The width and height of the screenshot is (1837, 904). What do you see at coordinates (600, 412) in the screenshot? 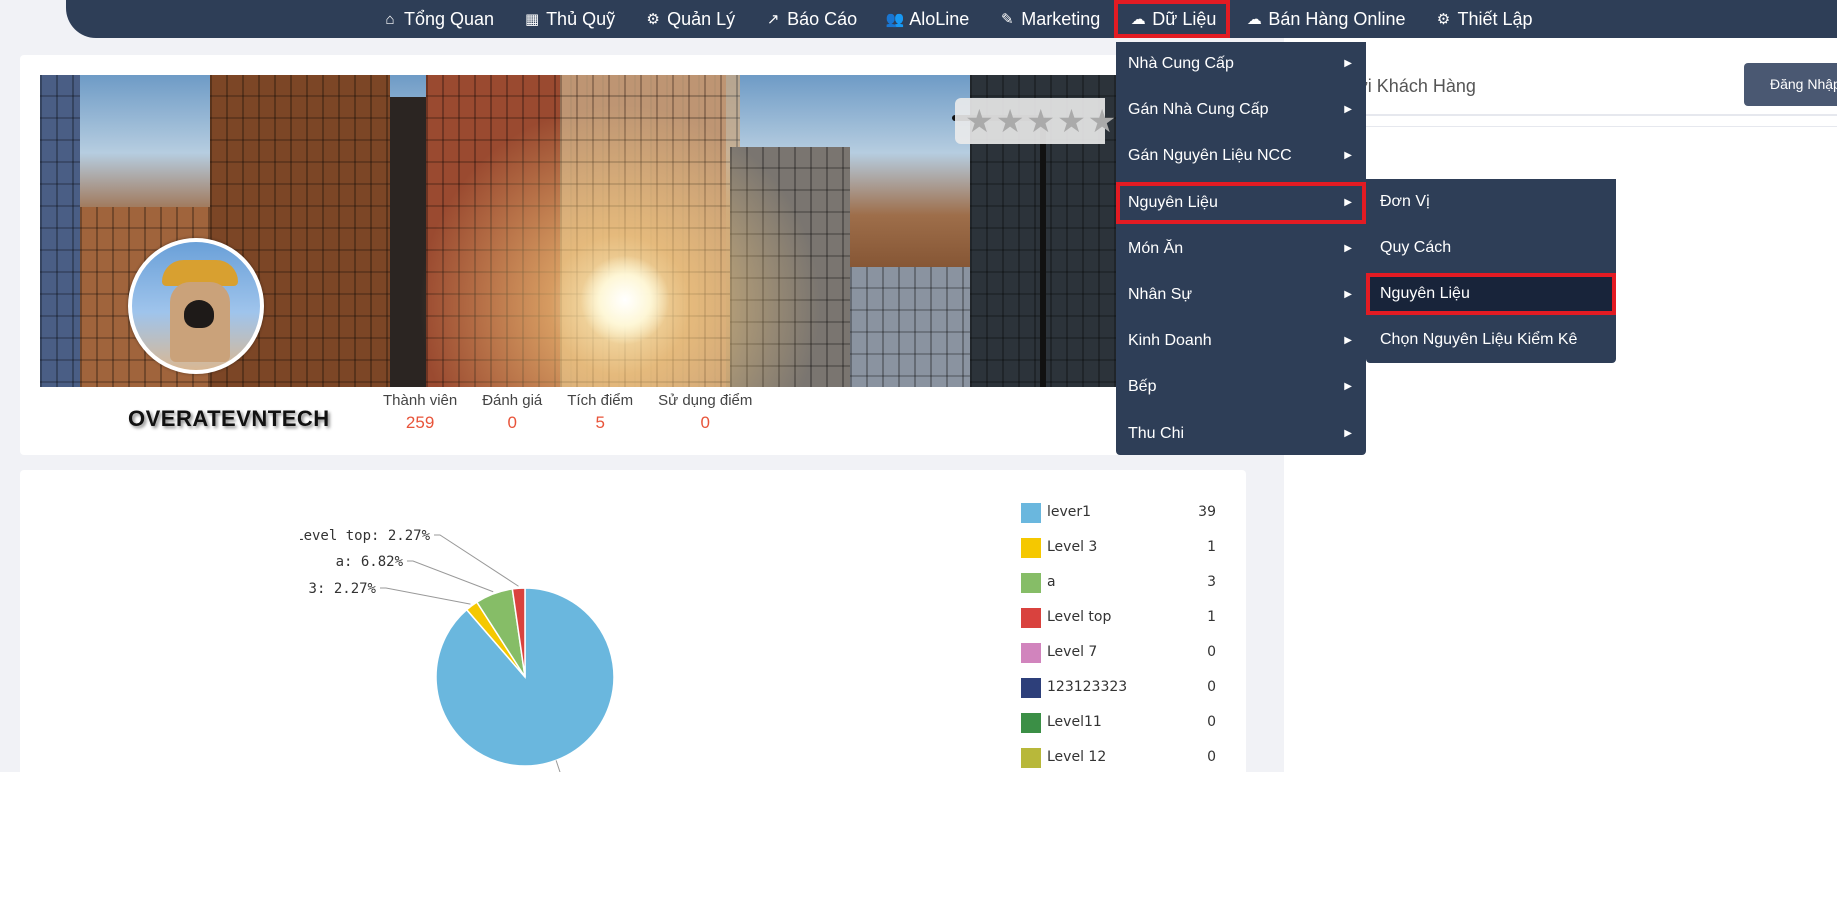
I see `stat-points: Tích điểm 5` at bounding box center [600, 412].